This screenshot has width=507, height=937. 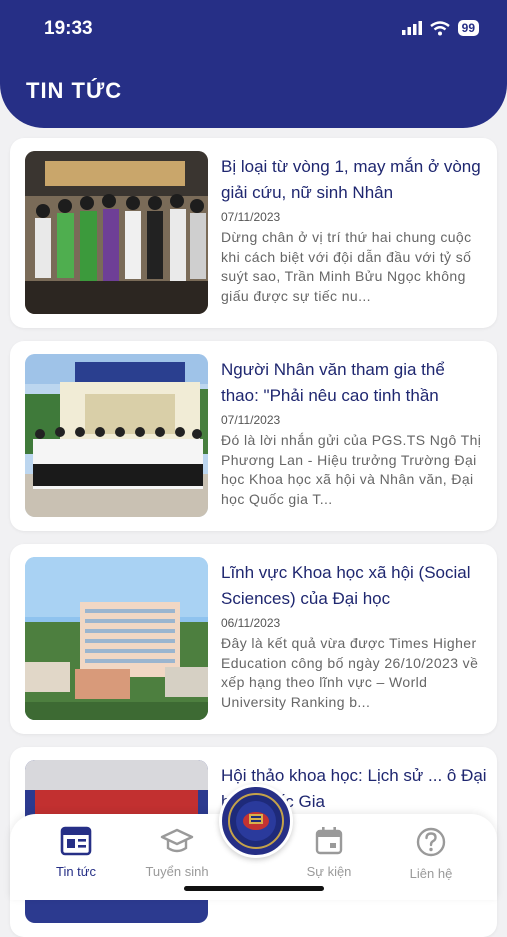 I want to click on tab-tuyen-sinh: Tuyển sinh, so click(x=177, y=852).